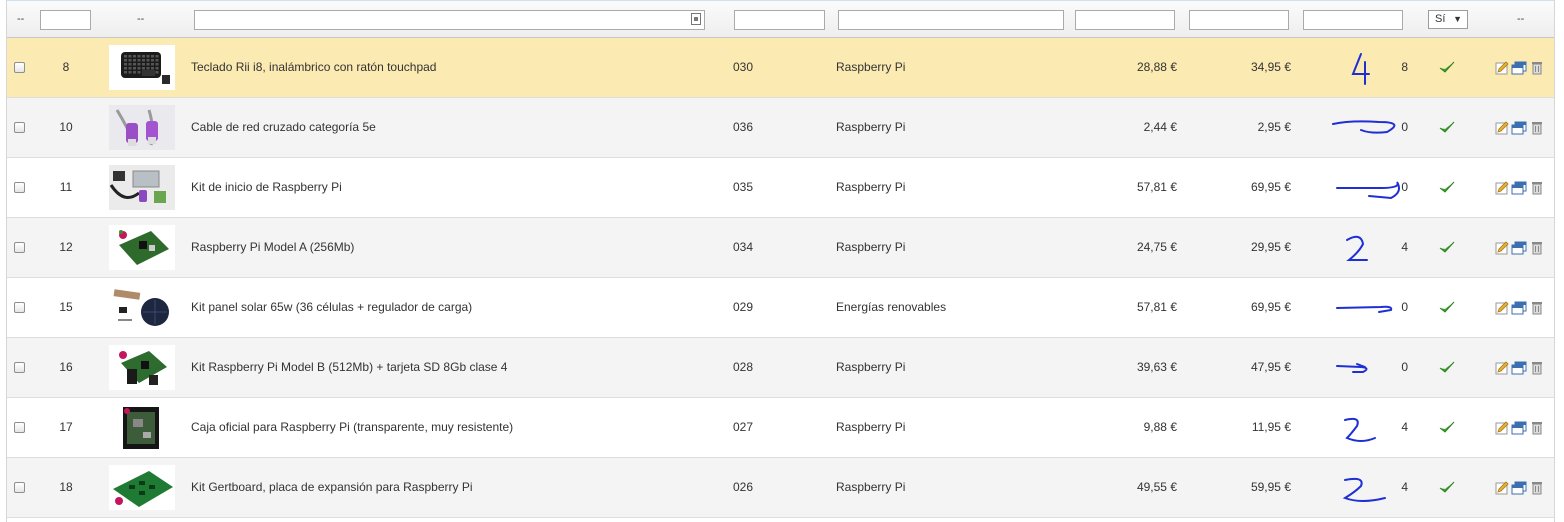  I want to click on product-reference: 034, so click(743, 247).